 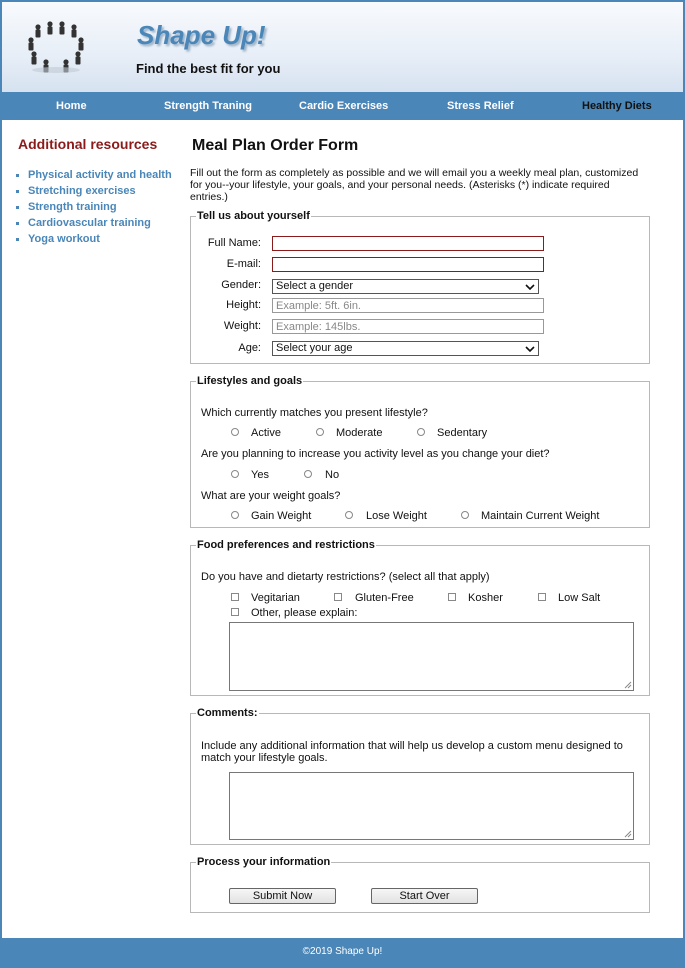 What do you see at coordinates (260, 475) in the screenshot?
I see `radio-yes-label: Yes` at bounding box center [260, 475].